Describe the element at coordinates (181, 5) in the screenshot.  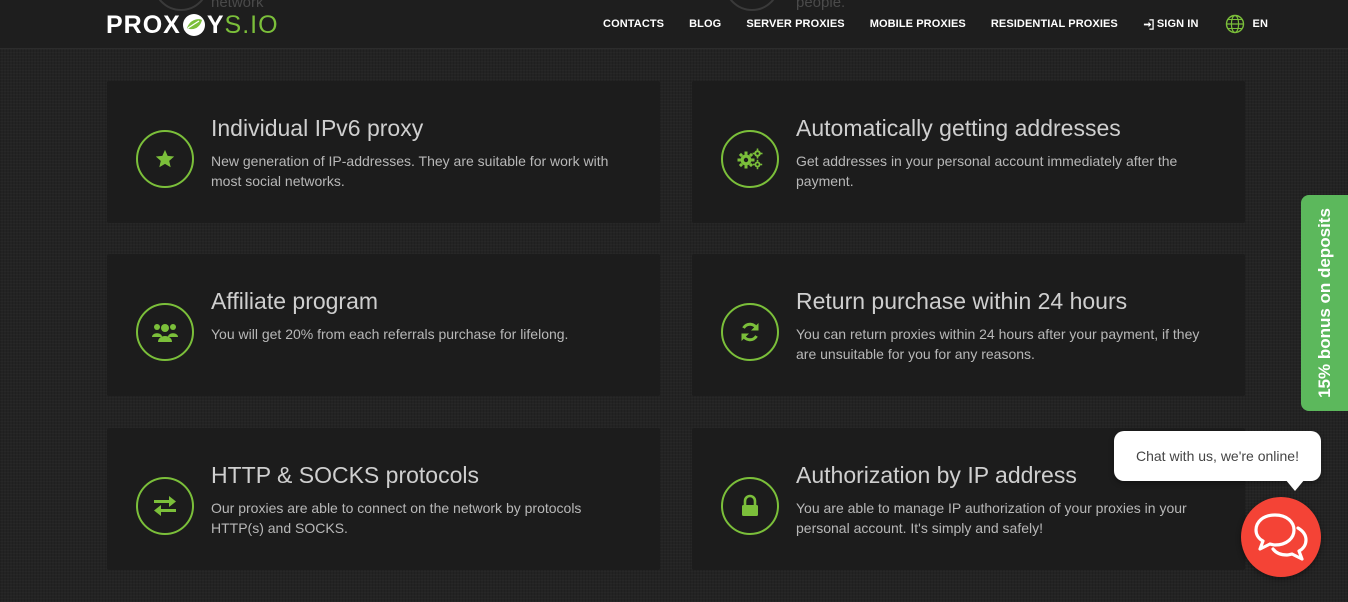
I see `ghost-icon-circle-left` at that location.